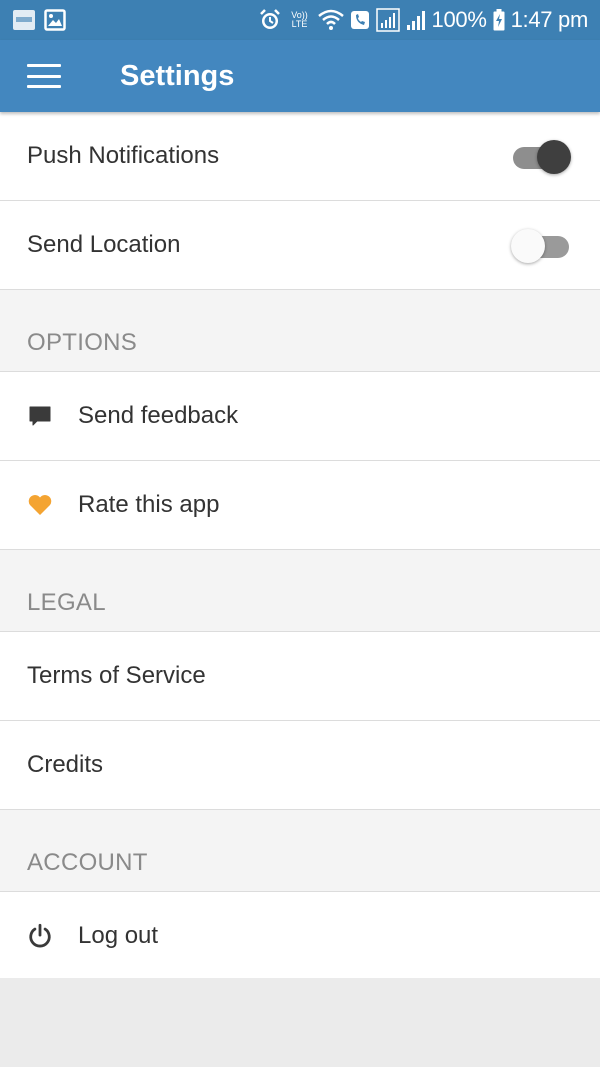  I want to click on log-out-label: Log out, so click(118, 935).